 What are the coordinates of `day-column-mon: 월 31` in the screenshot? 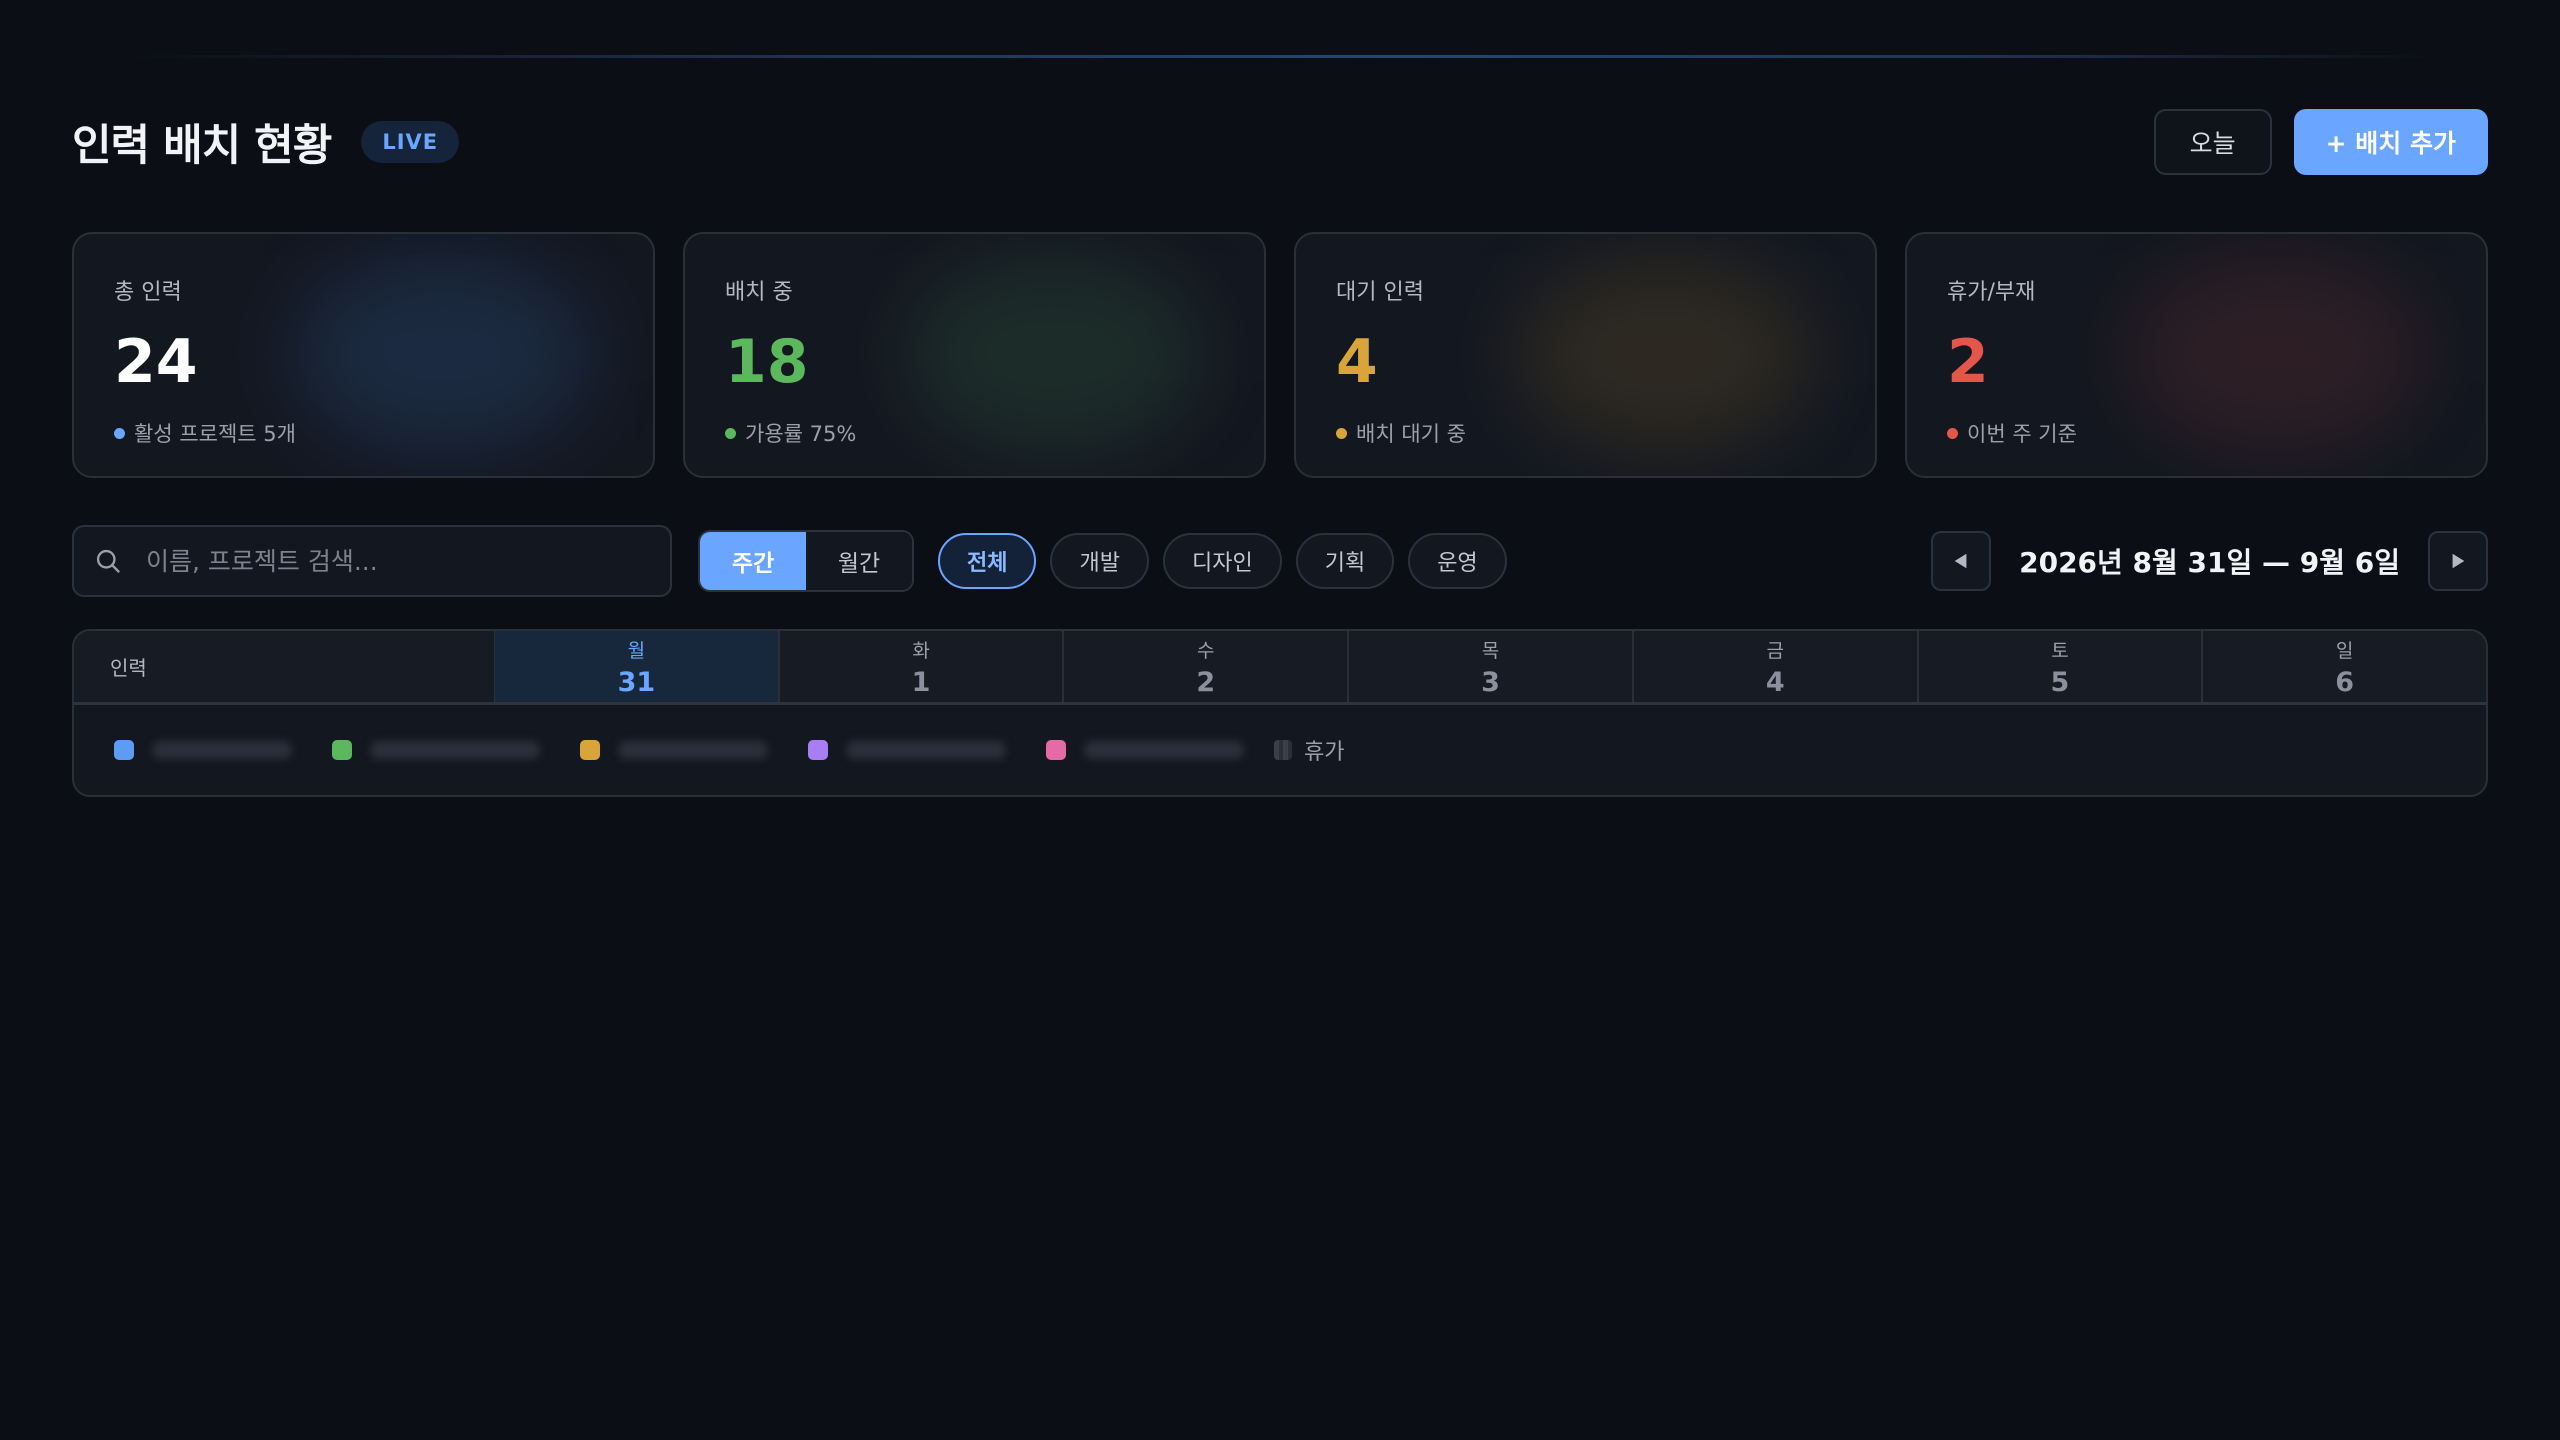 It's located at (637, 666).